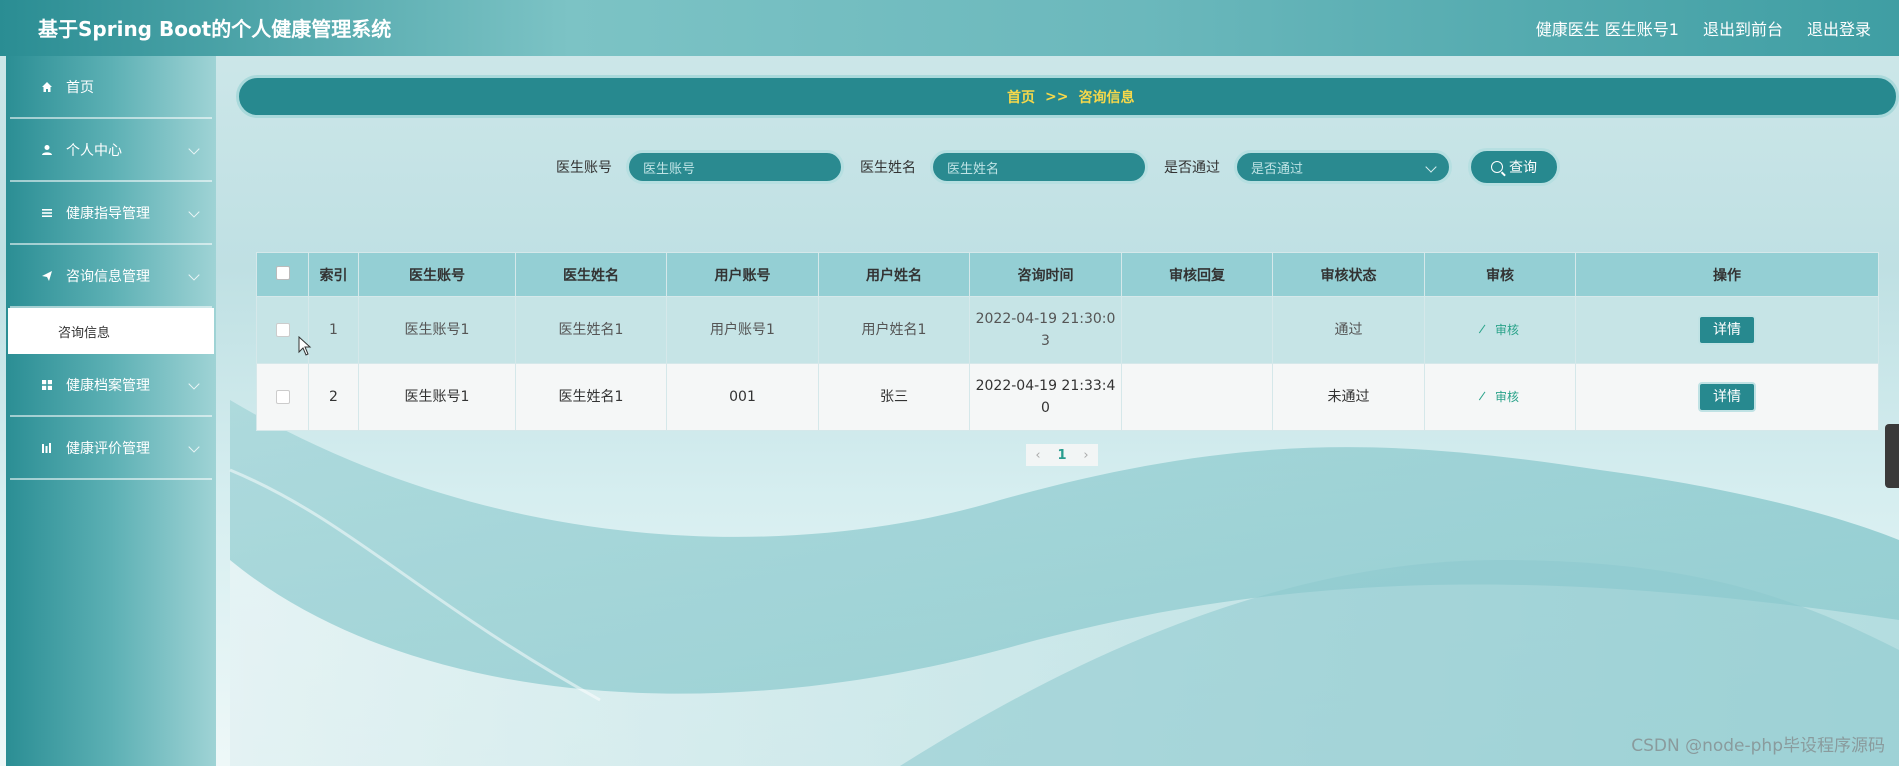 This screenshot has width=1899, height=766. Describe the element at coordinates (305, 346) in the screenshot. I see `mouse-cursor-icon` at that location.